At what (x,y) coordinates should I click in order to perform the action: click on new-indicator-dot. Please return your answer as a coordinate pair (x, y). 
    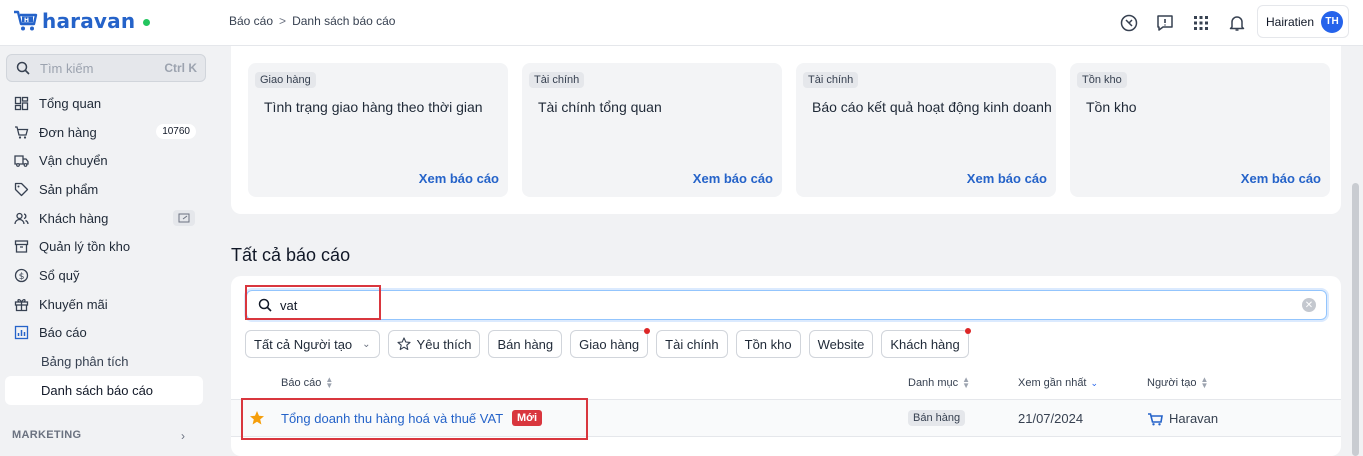
    Looking at the image, I should click on (647, 331).